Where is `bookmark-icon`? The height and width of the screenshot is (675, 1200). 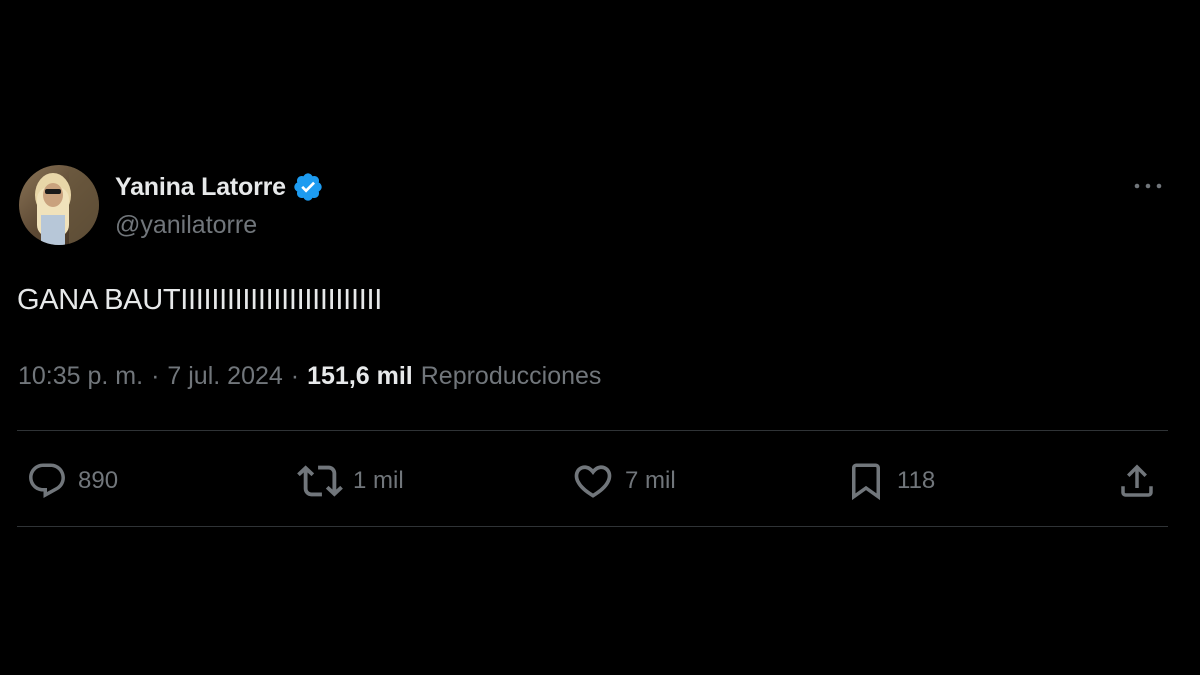
bookmark-icon is located at coordinates (866, 482).